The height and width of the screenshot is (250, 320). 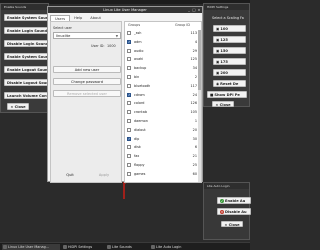 I want to click on scale-125-button: ▣125, so click(x=229, y=39).